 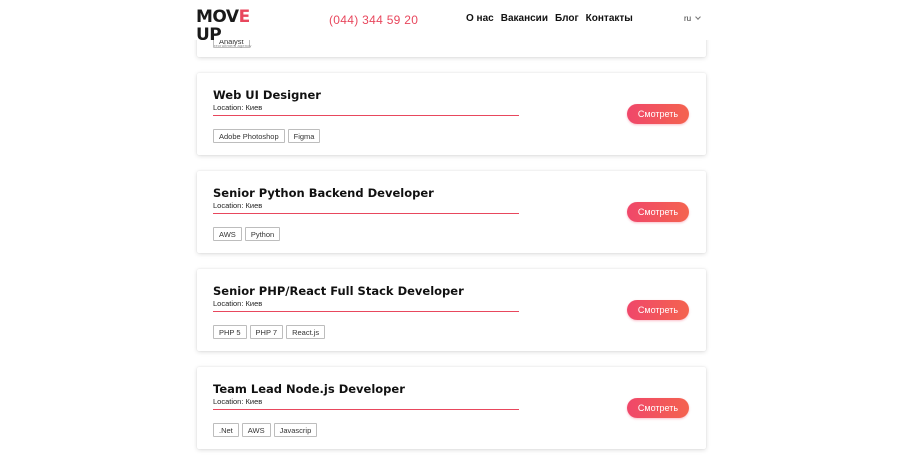 I want to click on vacancy-title: Senior PHP/React Full Stack Developer, so click(x=338, y=291).